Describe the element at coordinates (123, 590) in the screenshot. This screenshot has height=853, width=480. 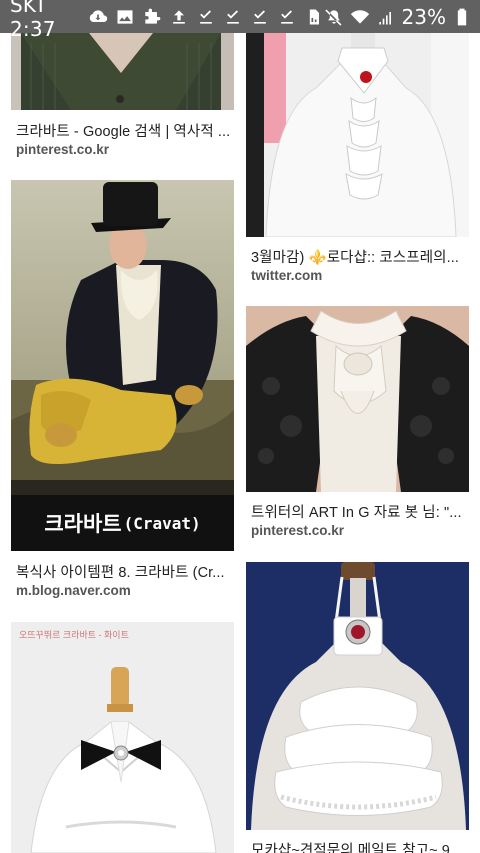
I see `result-source: m.blog.naver.com` at that location.